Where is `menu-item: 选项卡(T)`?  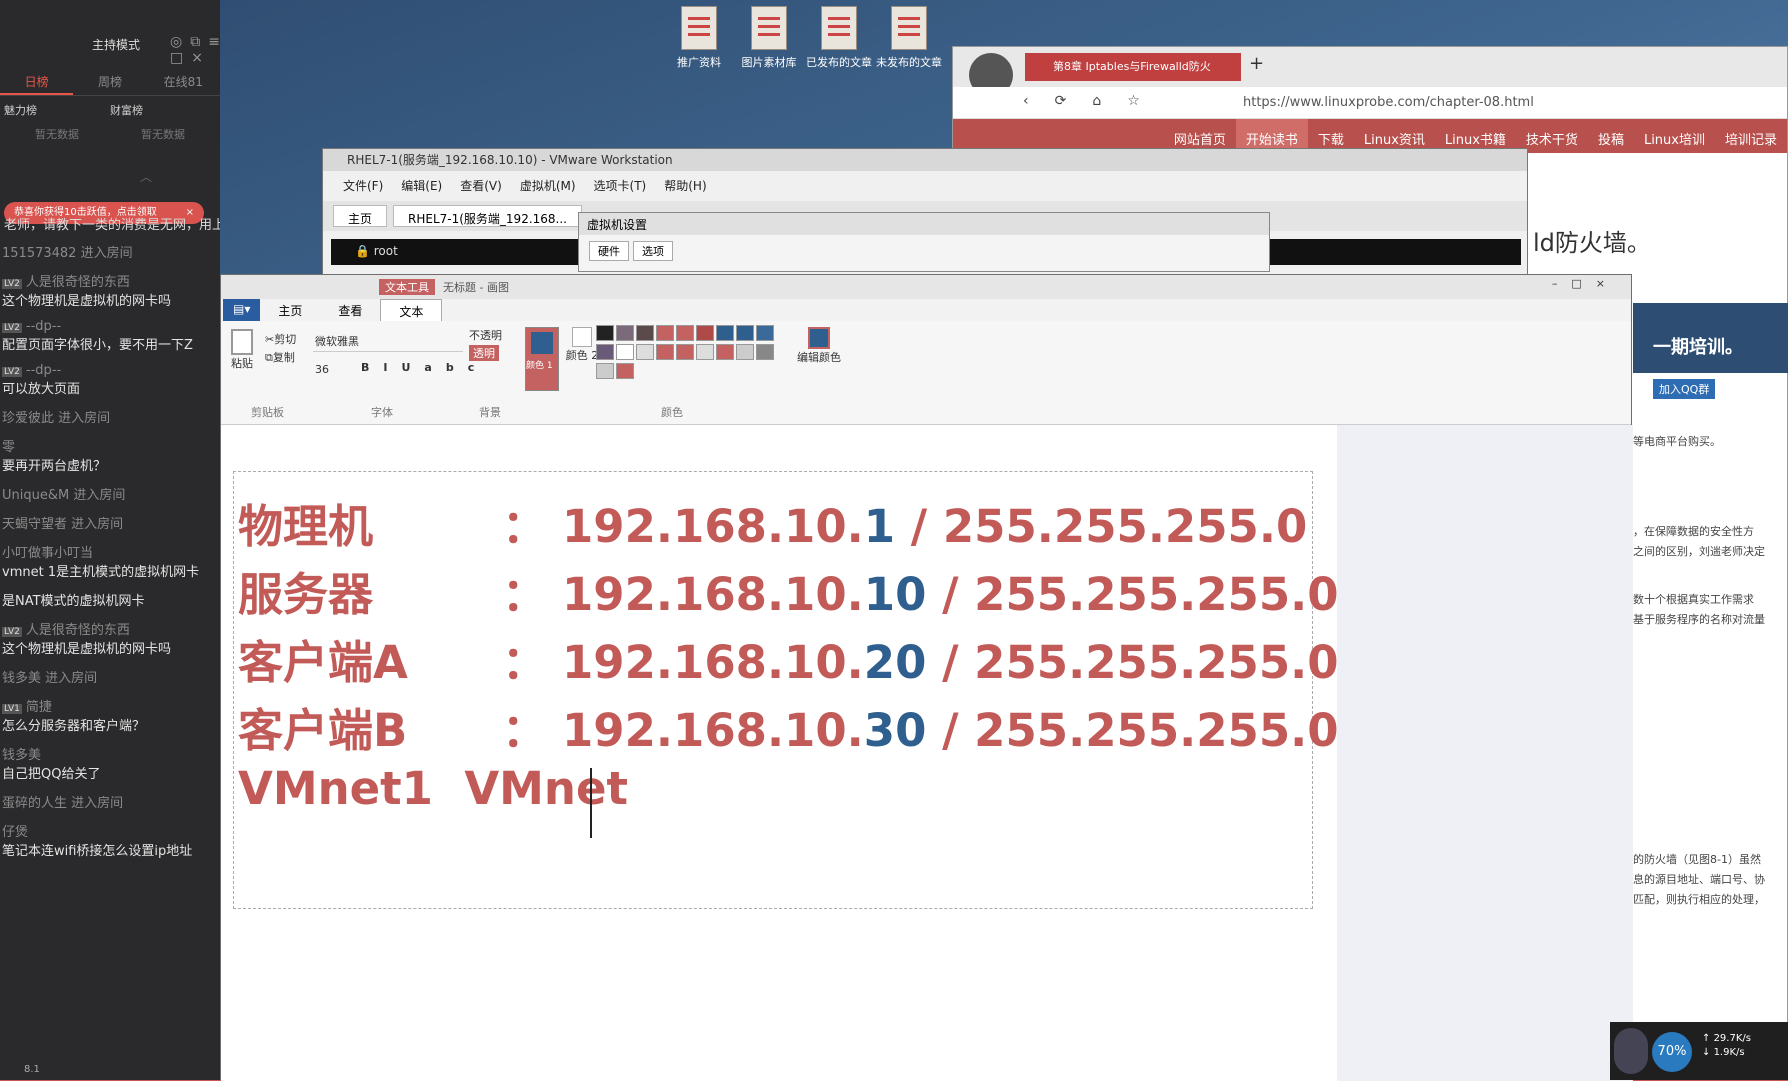 menu-item: 选项卡(T) is located at coordinates (620, 186).